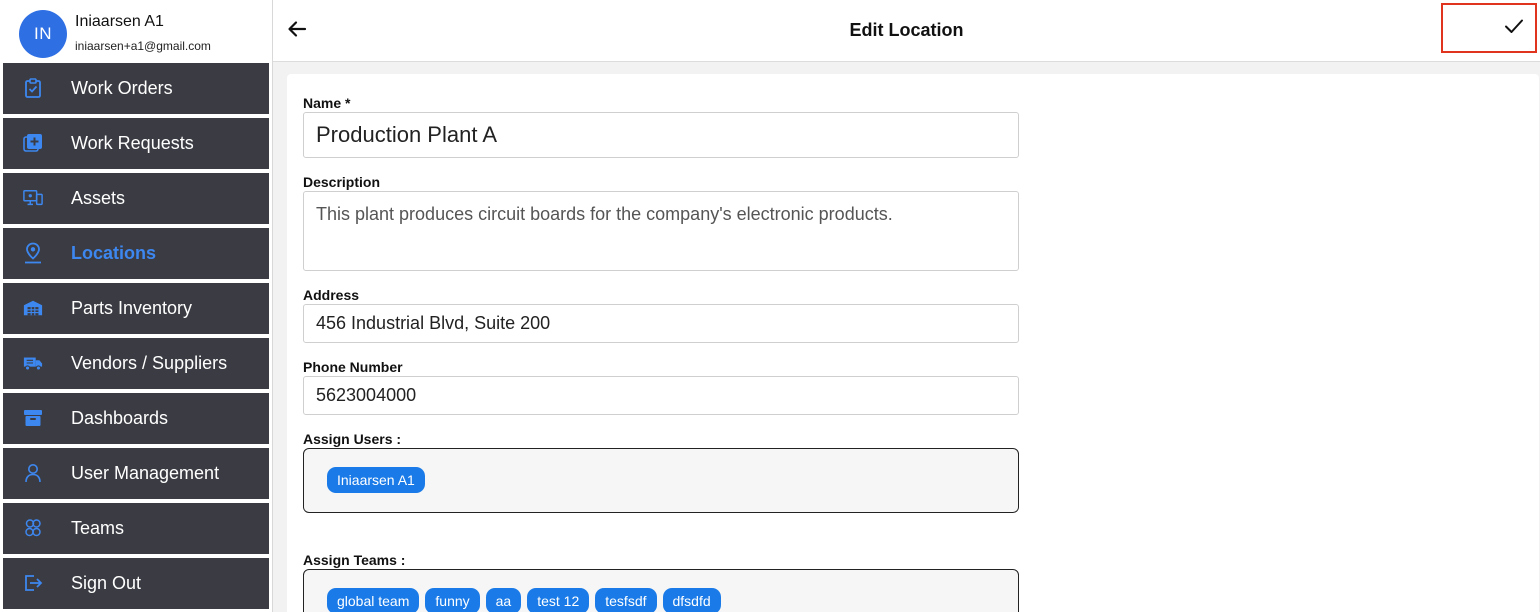 The height and width of the screenshot is (612, 1540). I want to click on description-label: Description, so click(342, 182).